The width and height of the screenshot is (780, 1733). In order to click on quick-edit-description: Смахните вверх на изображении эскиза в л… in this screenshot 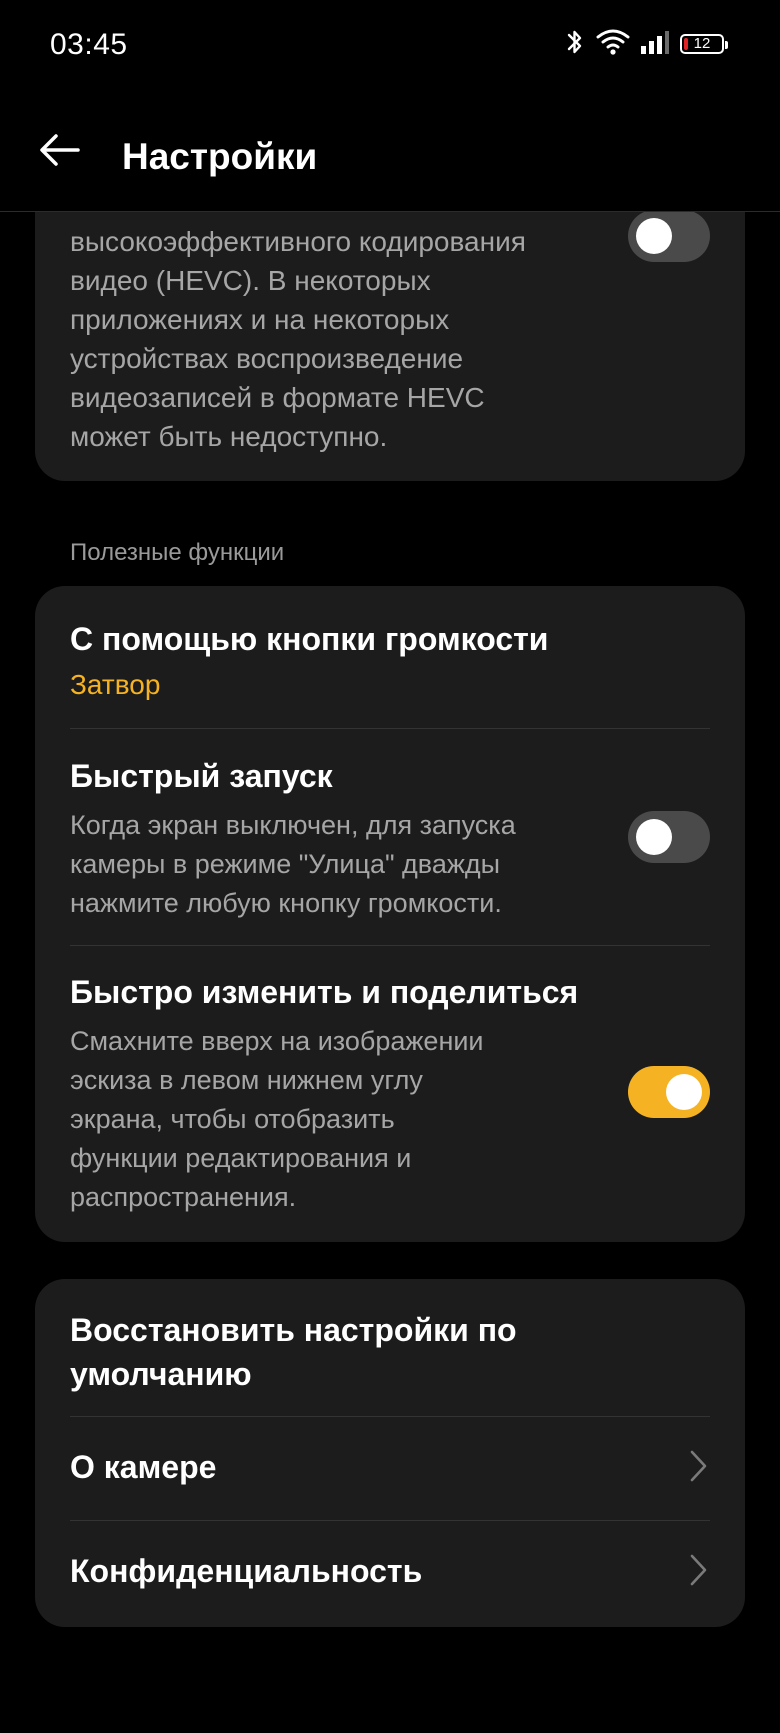, I will do `click(277, 1119)`.